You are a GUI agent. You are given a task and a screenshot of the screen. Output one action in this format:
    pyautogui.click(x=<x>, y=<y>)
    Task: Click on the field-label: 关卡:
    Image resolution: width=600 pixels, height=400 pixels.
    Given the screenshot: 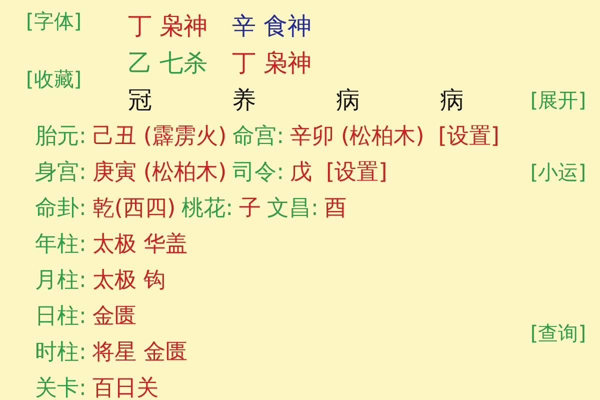 What is the action you would take?
    pyautogui.click(x=60, y=387)
    